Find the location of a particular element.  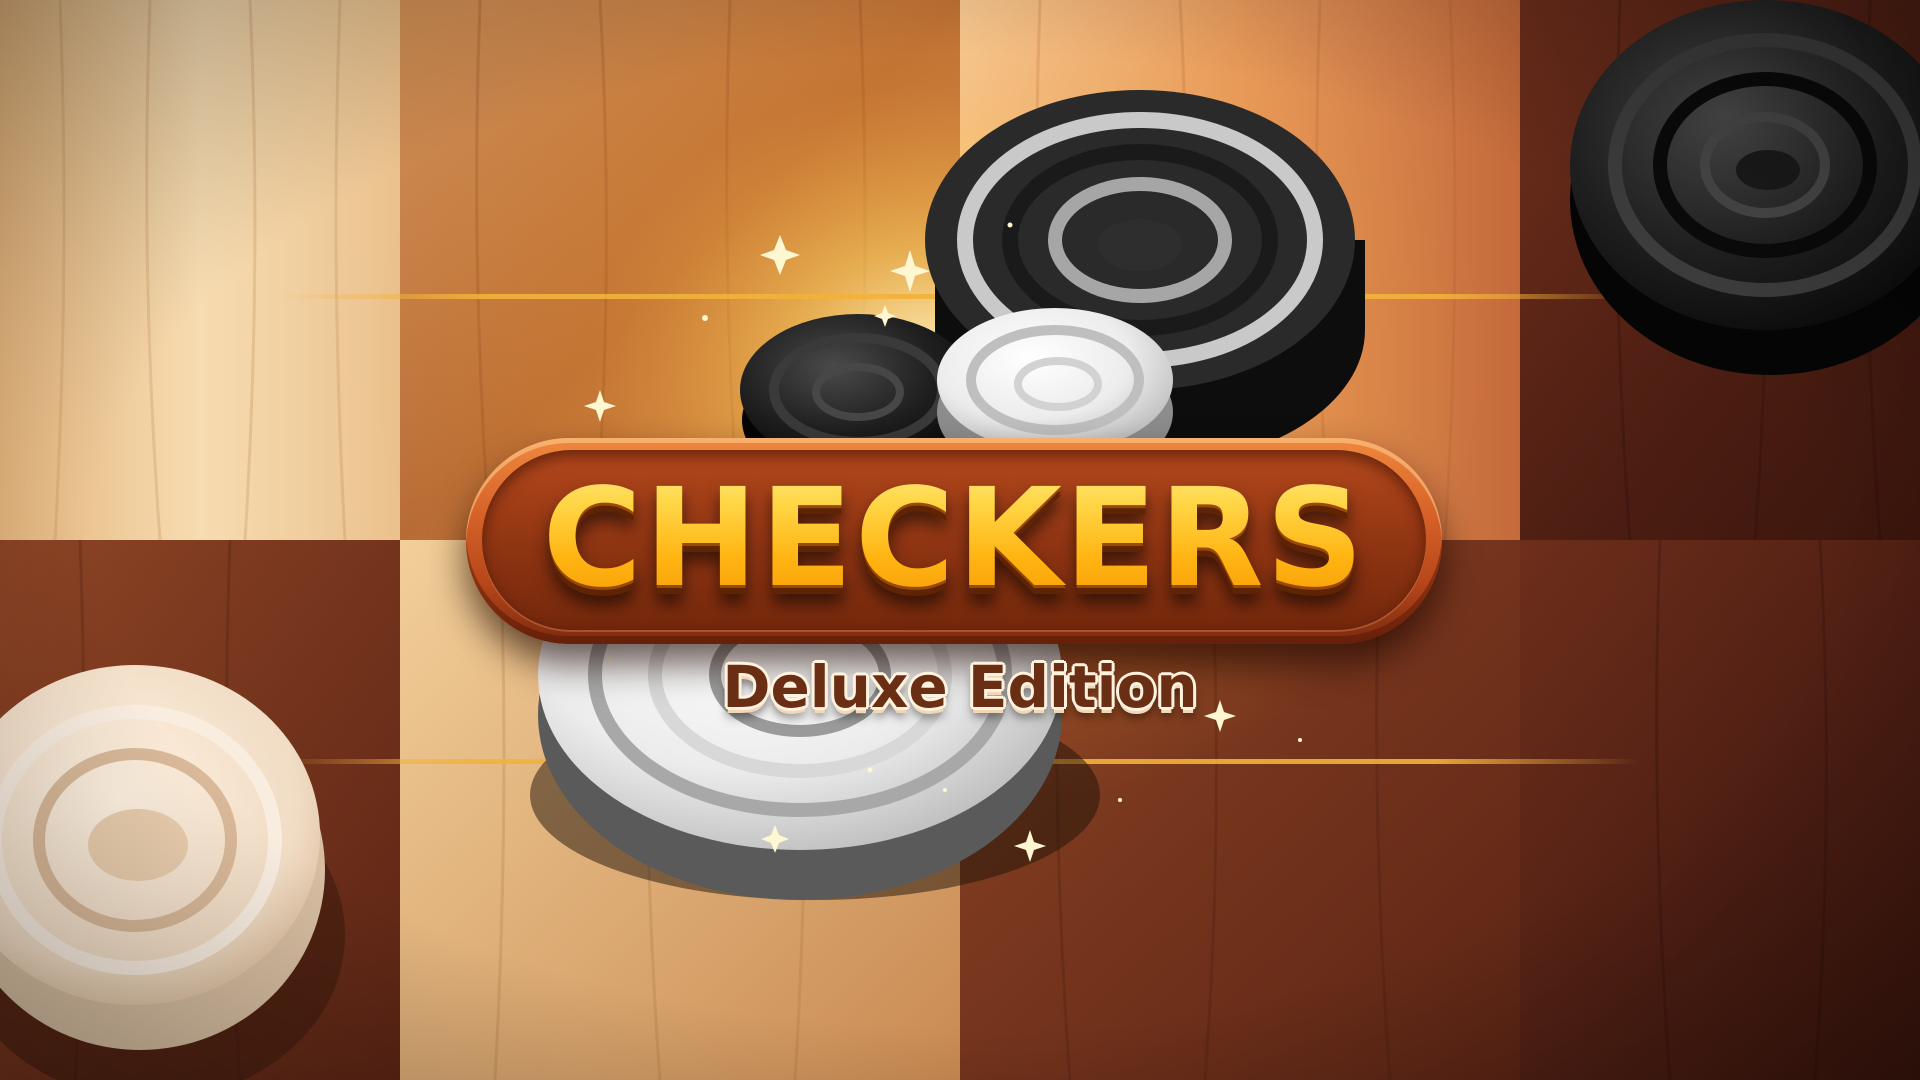

title-banner: CHECKERS is located at coordinates (954, 541).